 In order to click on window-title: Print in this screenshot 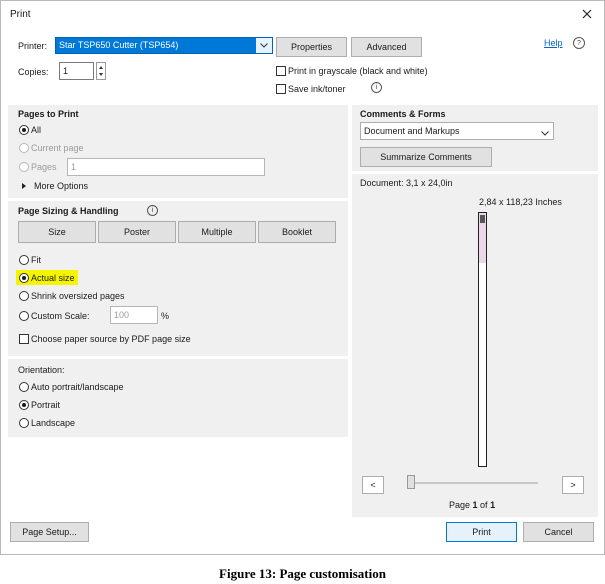, I will do `click(20, 14)`.